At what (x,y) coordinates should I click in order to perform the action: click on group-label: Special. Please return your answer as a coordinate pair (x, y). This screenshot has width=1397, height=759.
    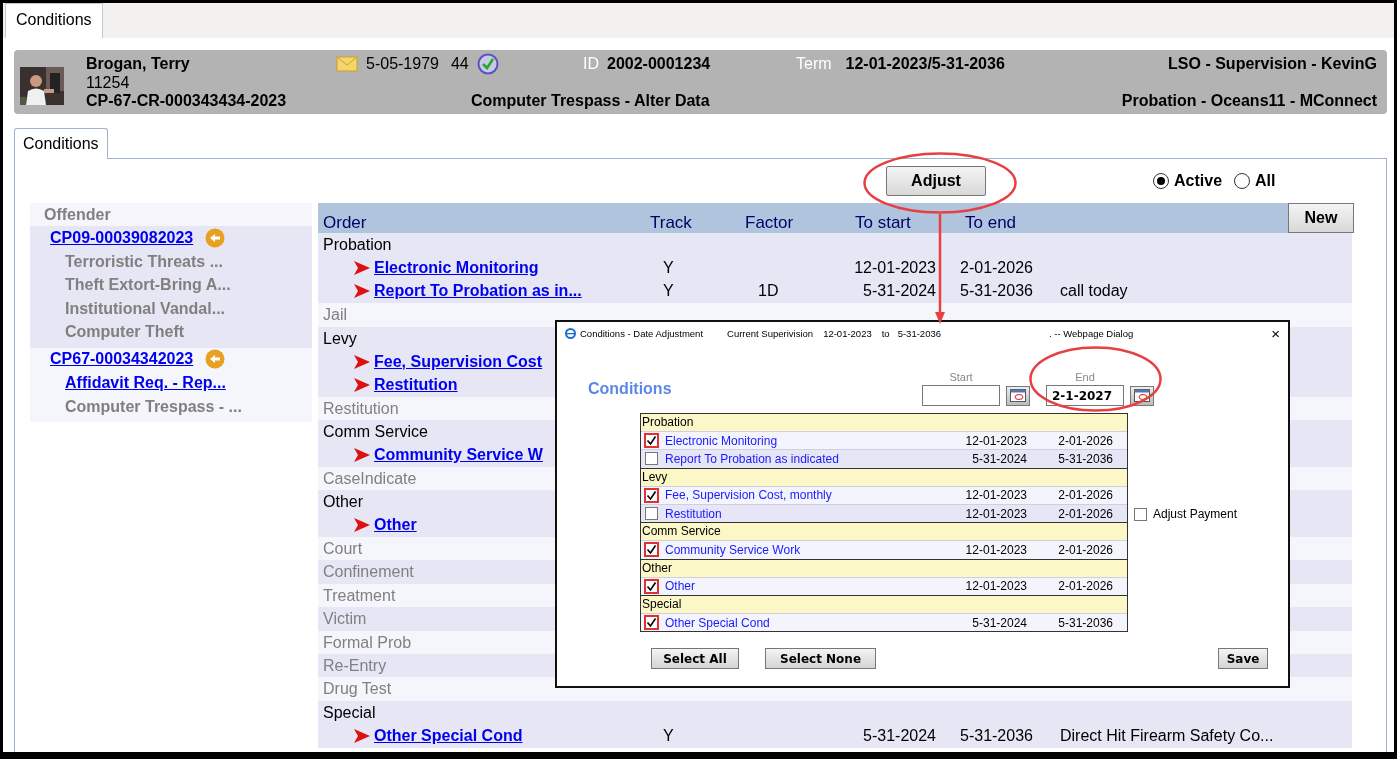
    Looking at the image, I should click on (349, 712).